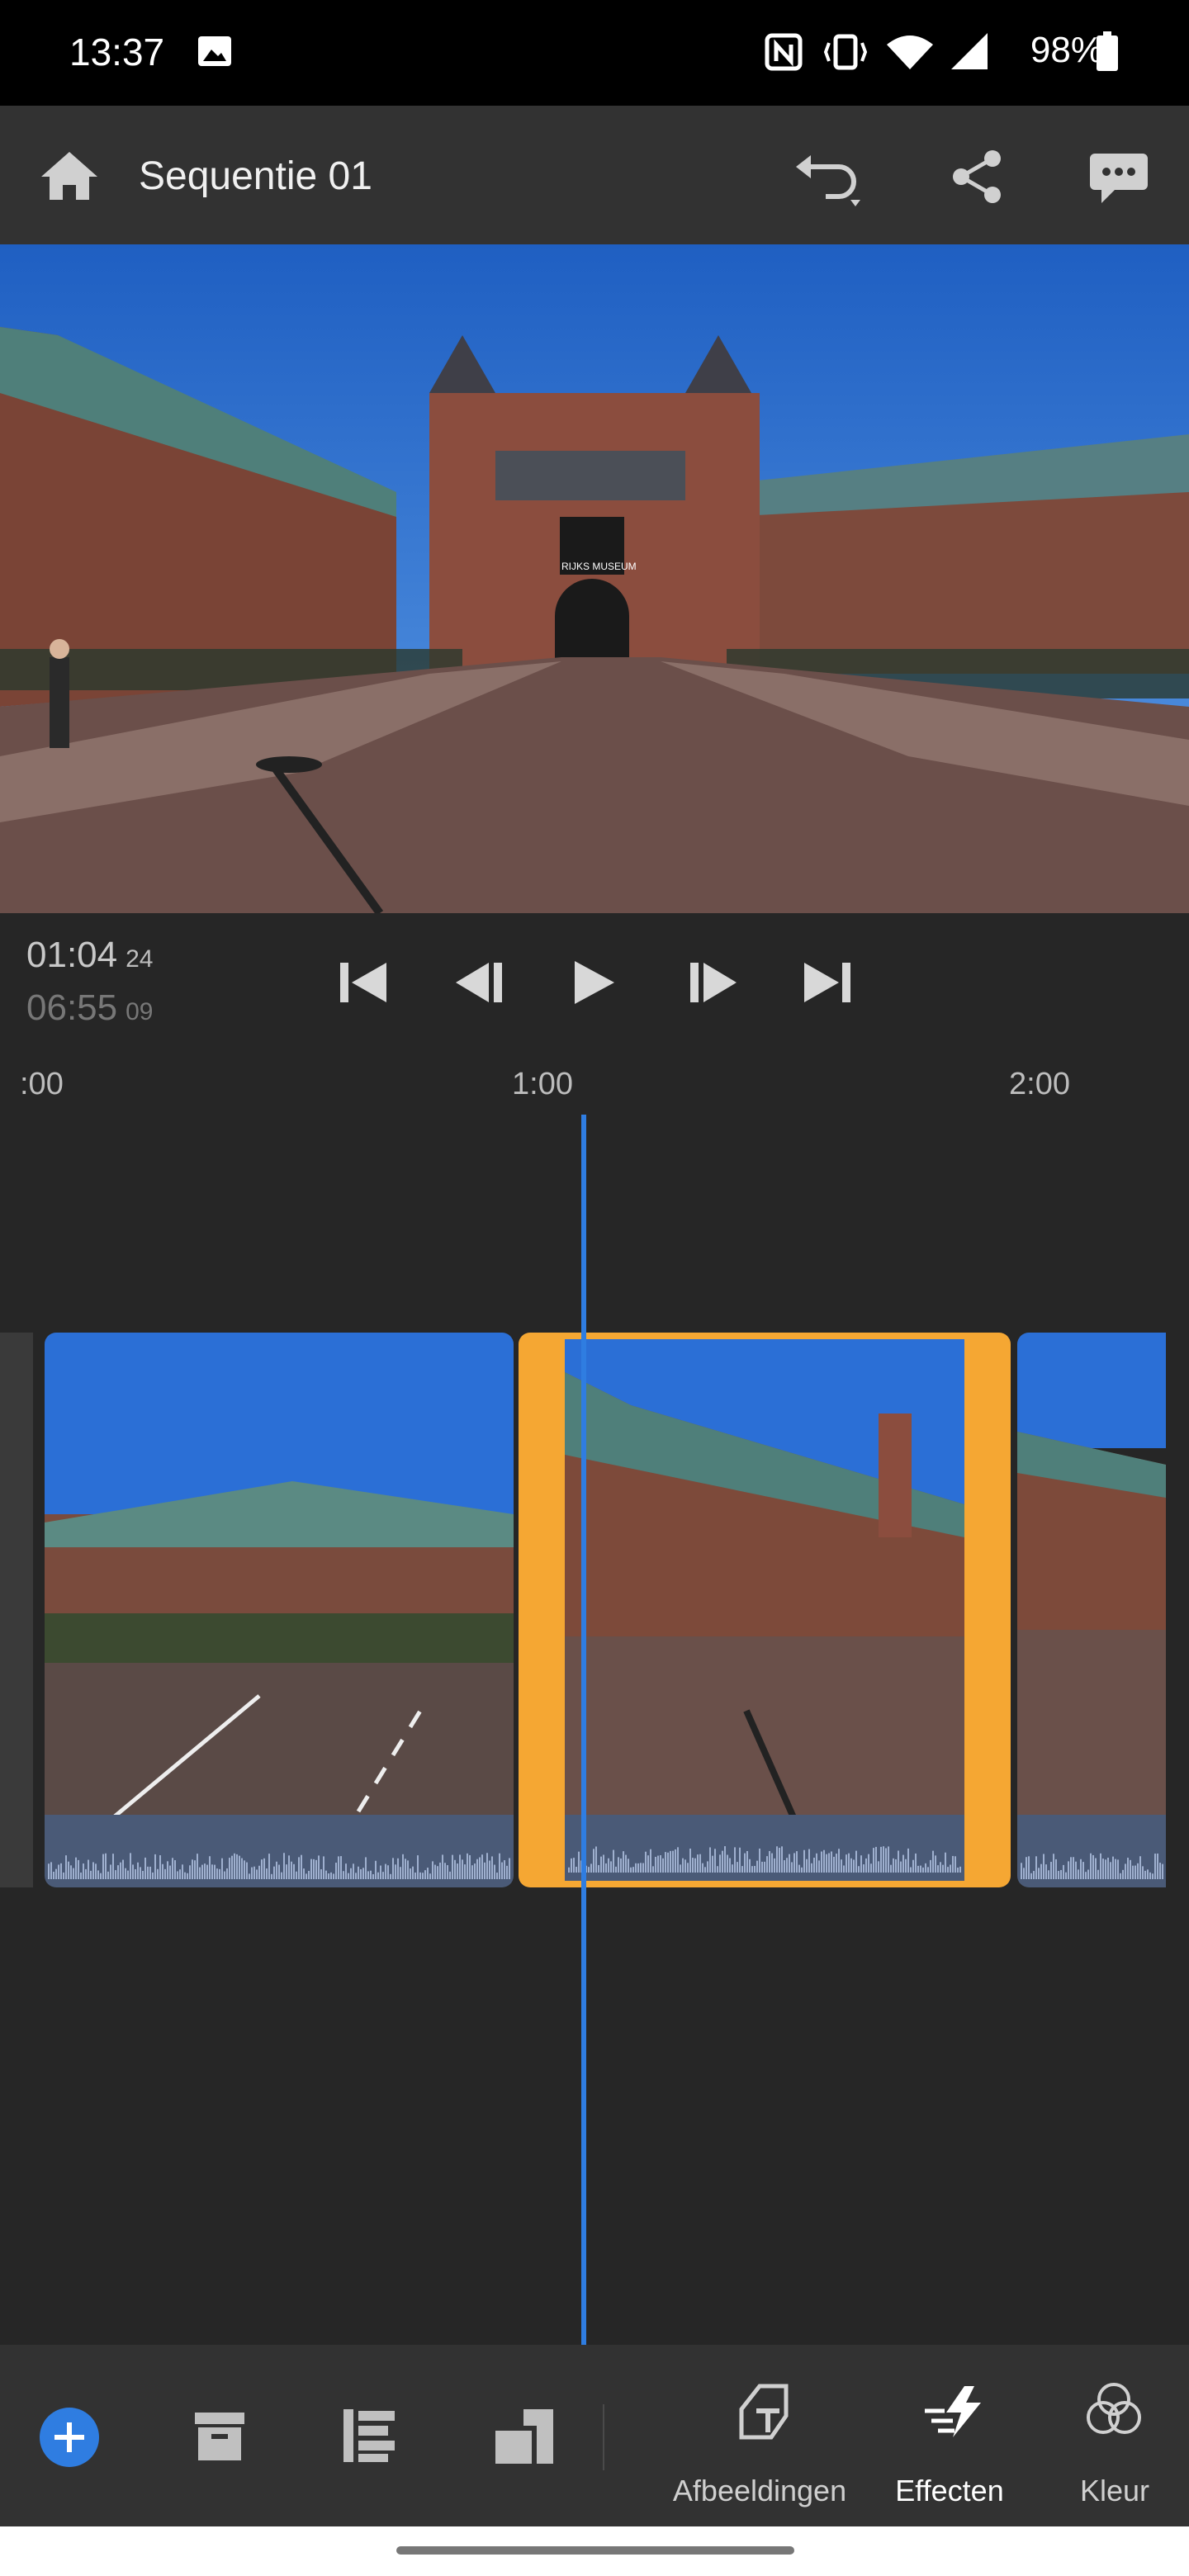 This screenshot has height=2576, width=1189. What do you see at coordinates (845, 52) in the screenshot?
I see `vibrate-icon` at bounding box center [845, 52].